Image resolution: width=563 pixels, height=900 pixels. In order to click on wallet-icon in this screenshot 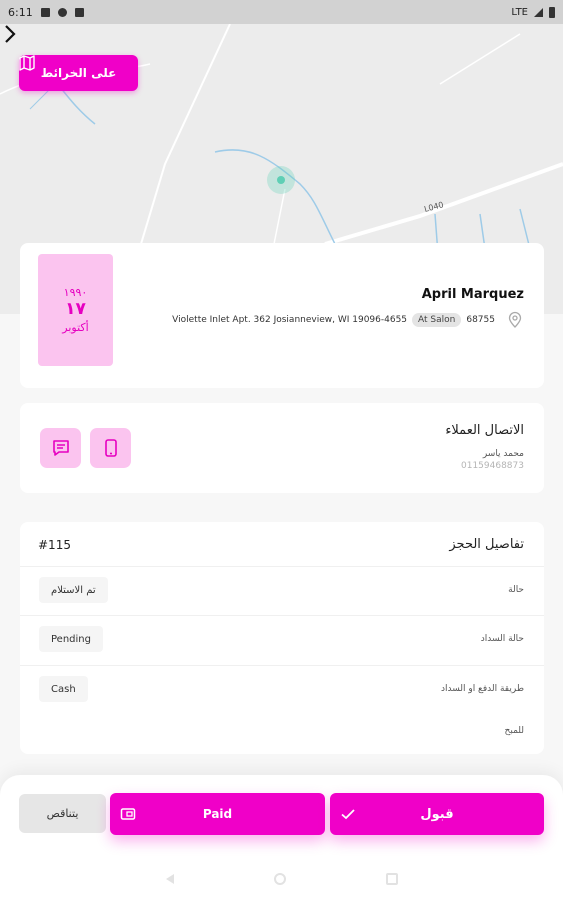, I will do `click(128, 814)`.